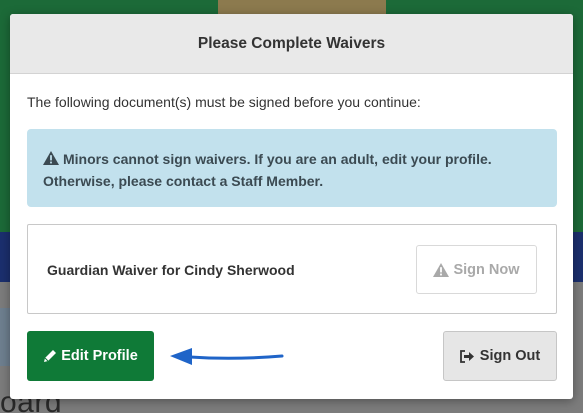  What do you see at coordinates (171, 270) in the screenshot?
I see `waiver-name: Guardian Waiver for Cindy Sherwood` at bounding box center [171, 270].